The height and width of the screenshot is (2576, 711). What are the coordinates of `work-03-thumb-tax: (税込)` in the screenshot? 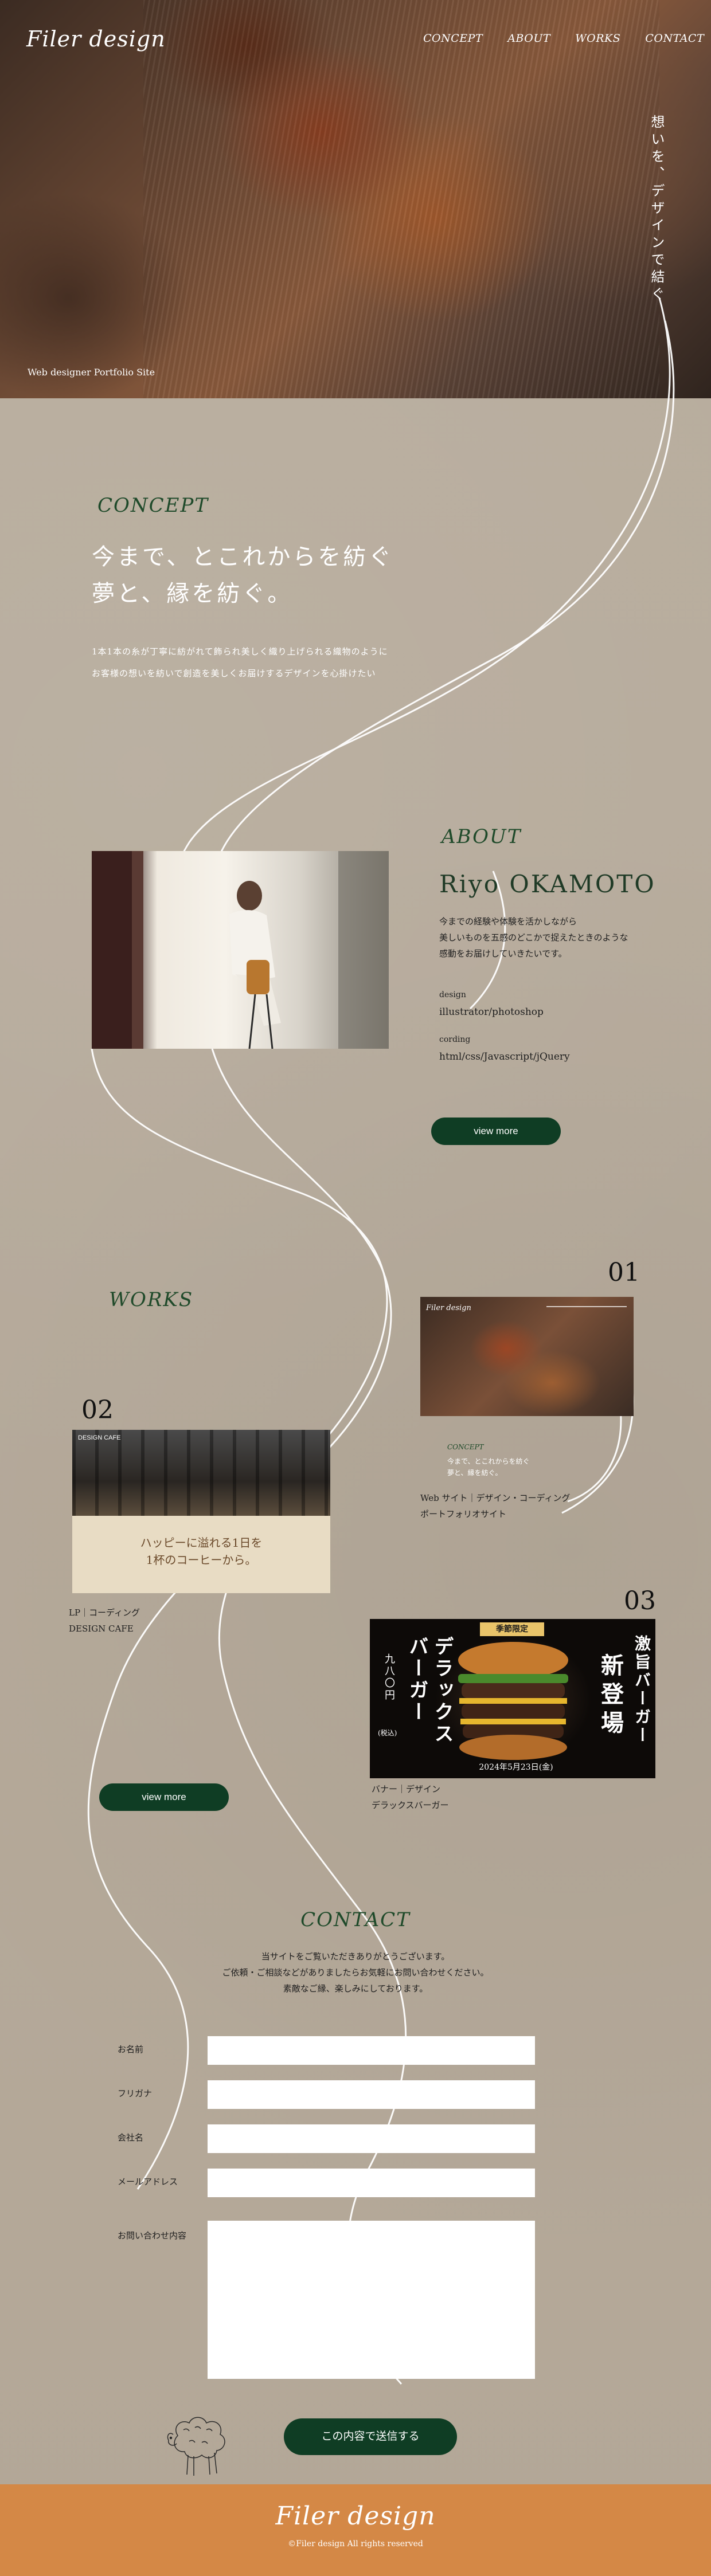 It's located at (387, 1733).